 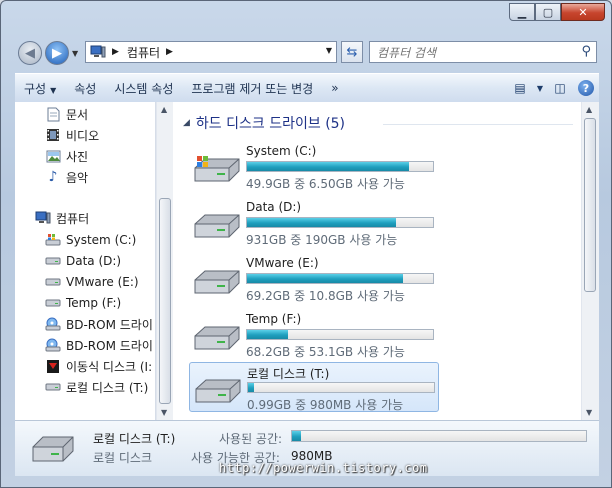 I want to click on picture-icon, so click(x=53, y=156).